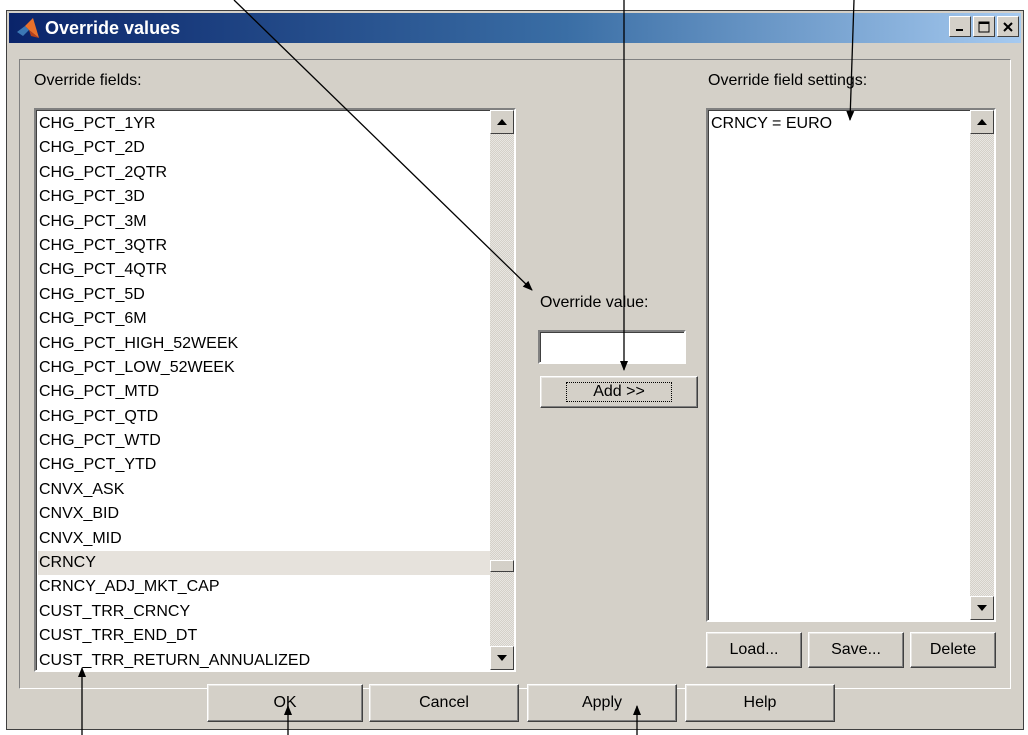 The width and height of the screenshot is (1028, 735). I want to click on list-item: CNVX_BID, so click(276, 514).